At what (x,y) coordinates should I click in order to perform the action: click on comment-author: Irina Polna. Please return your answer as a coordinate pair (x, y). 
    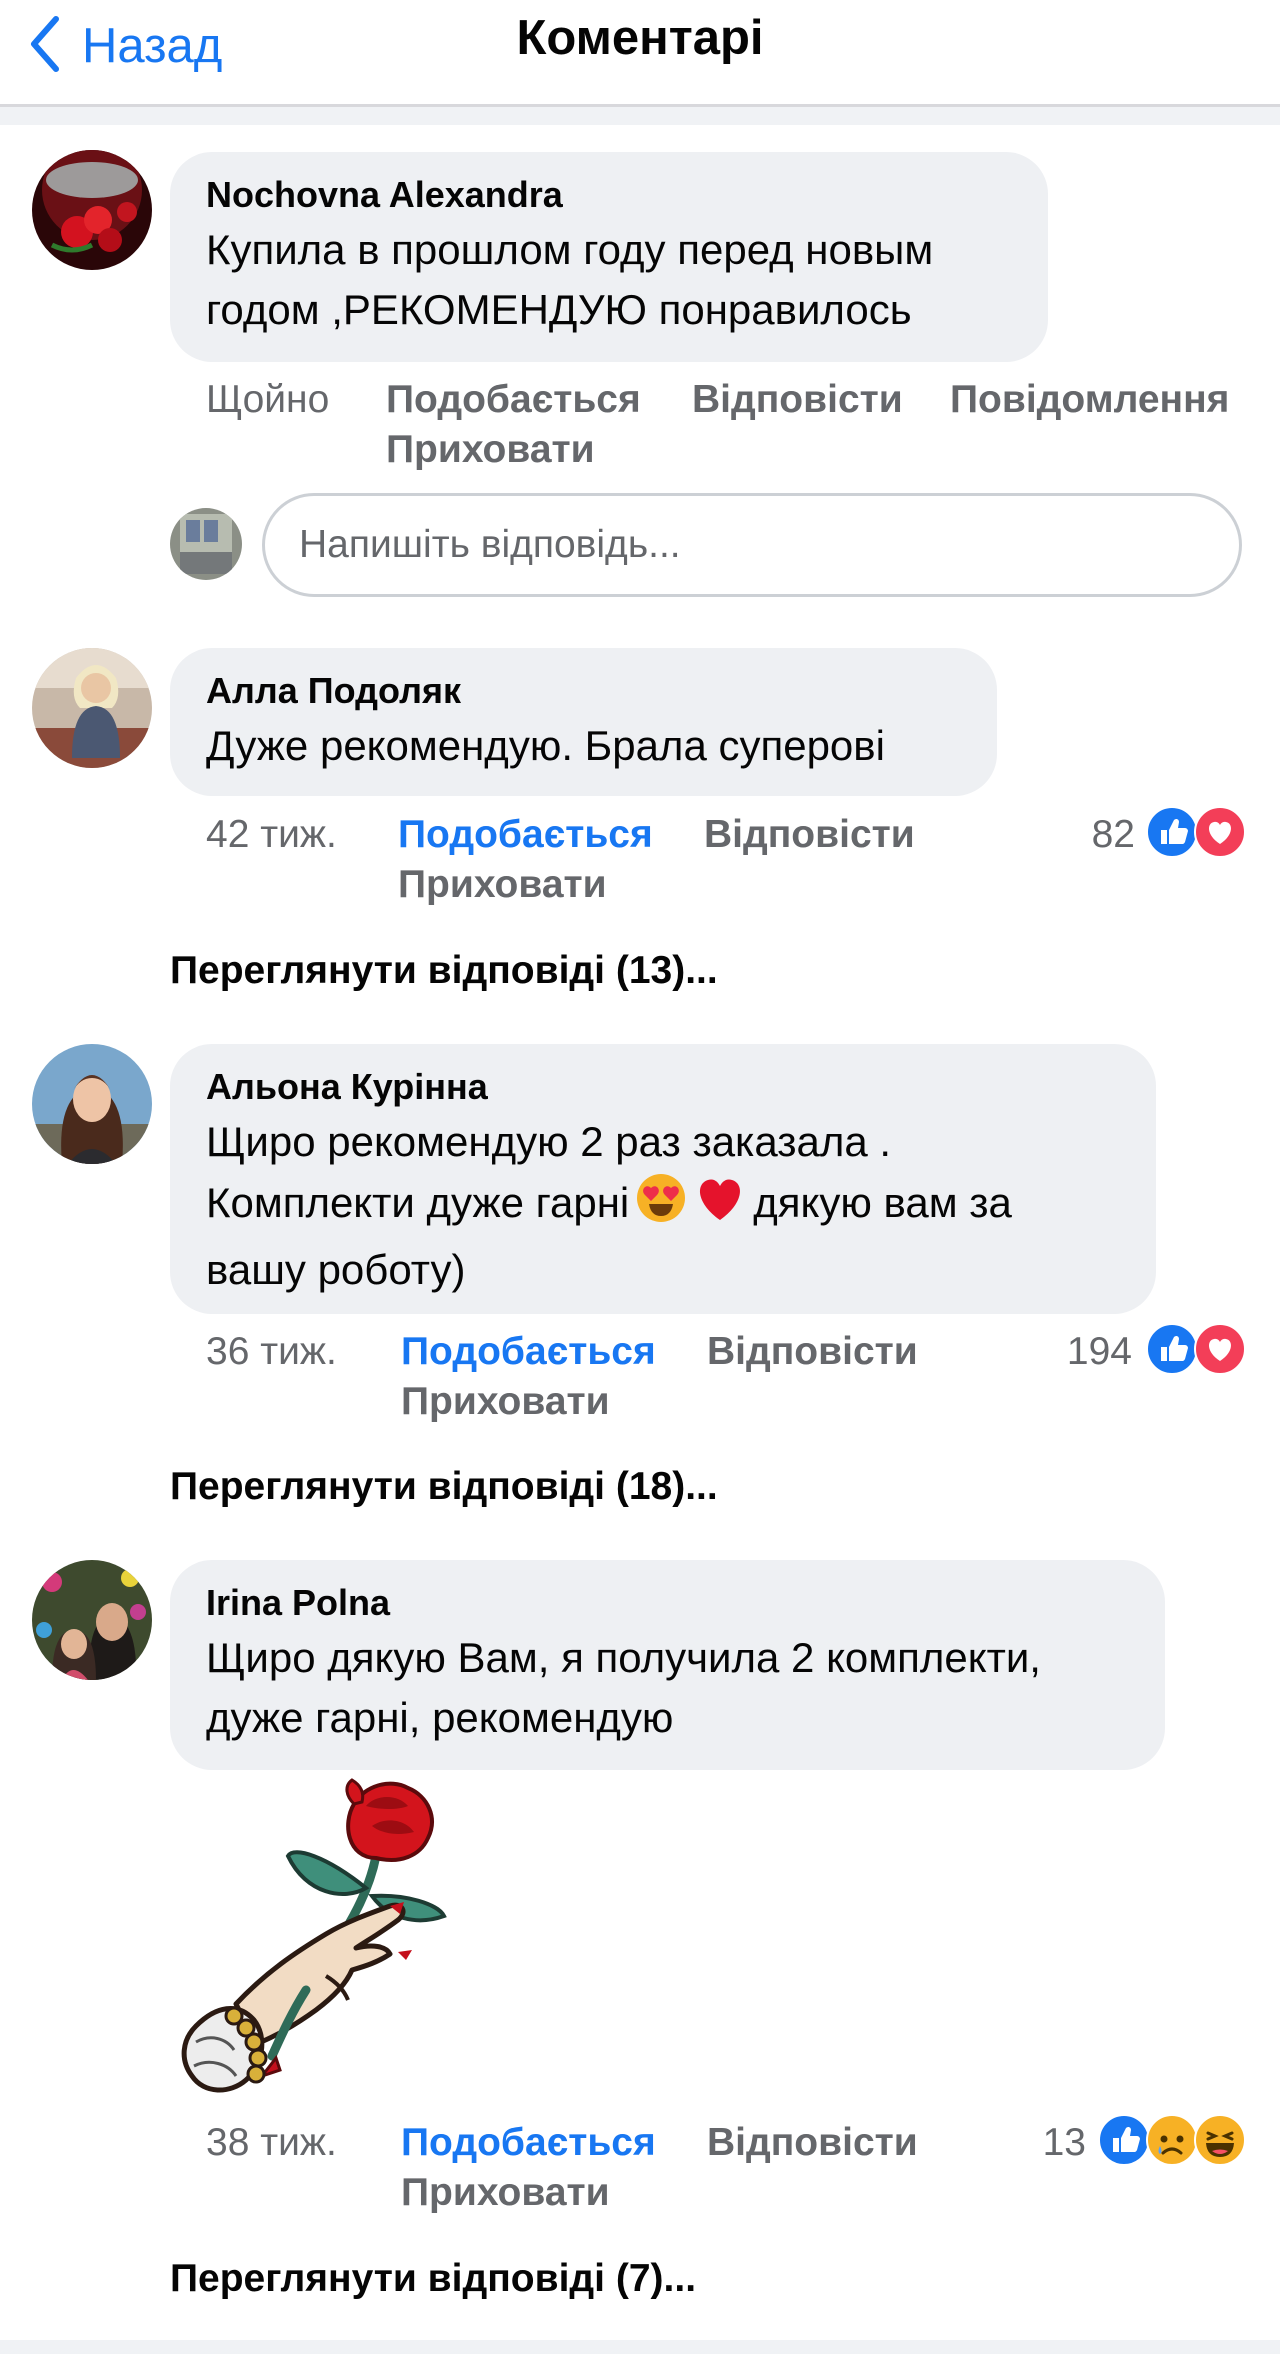
    Looking at the image, I should click on (667, 1603).